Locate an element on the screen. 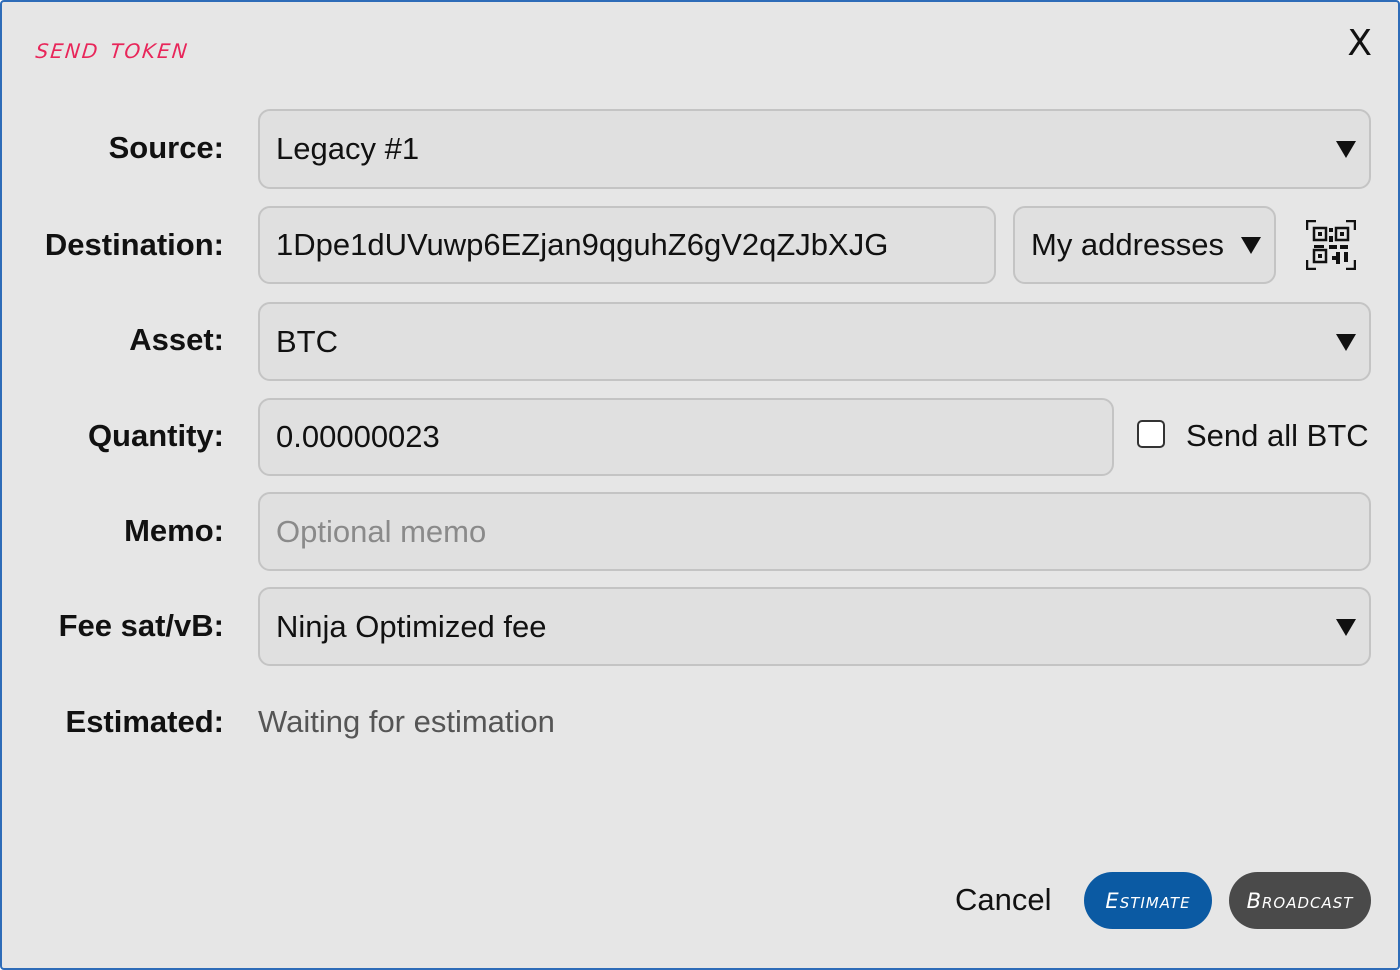 The width and height of the screenshot is (1400, 970). memo-placeholder: Optional memo is located at coordinates (381, 531).